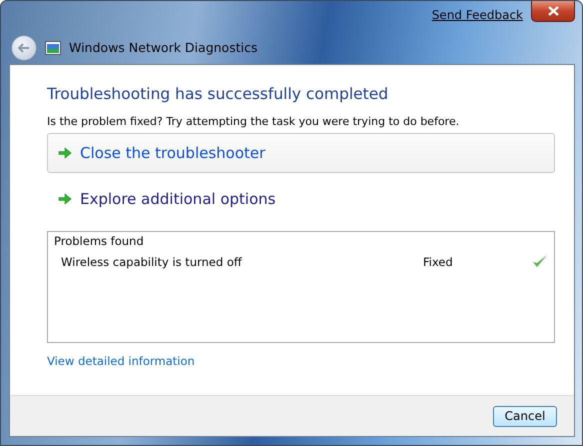  I want to click on command-link: Explore additional options, so click(301, 199).